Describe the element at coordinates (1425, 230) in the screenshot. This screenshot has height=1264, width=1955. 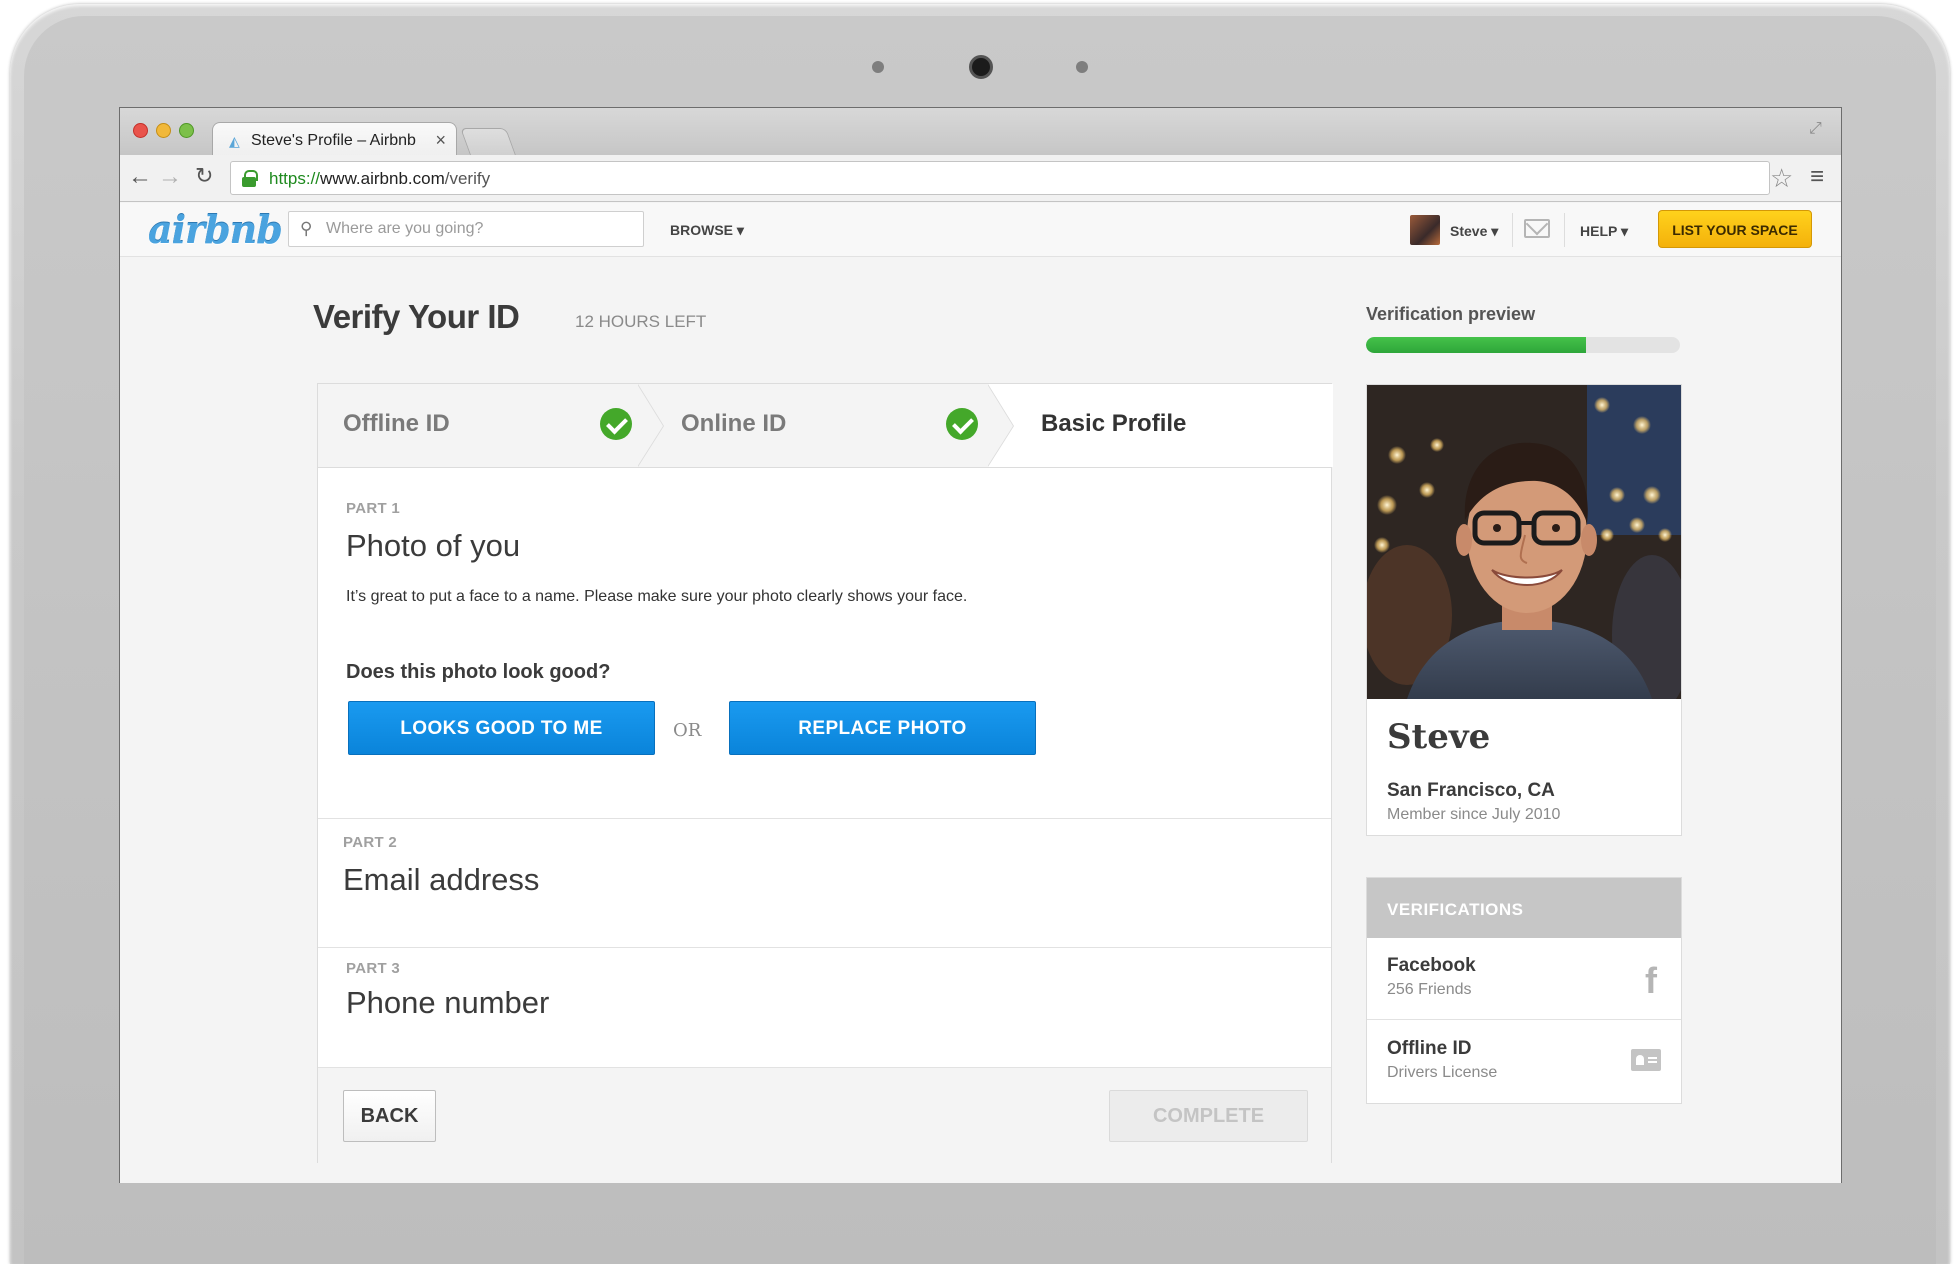
I see `avatar` at that location.